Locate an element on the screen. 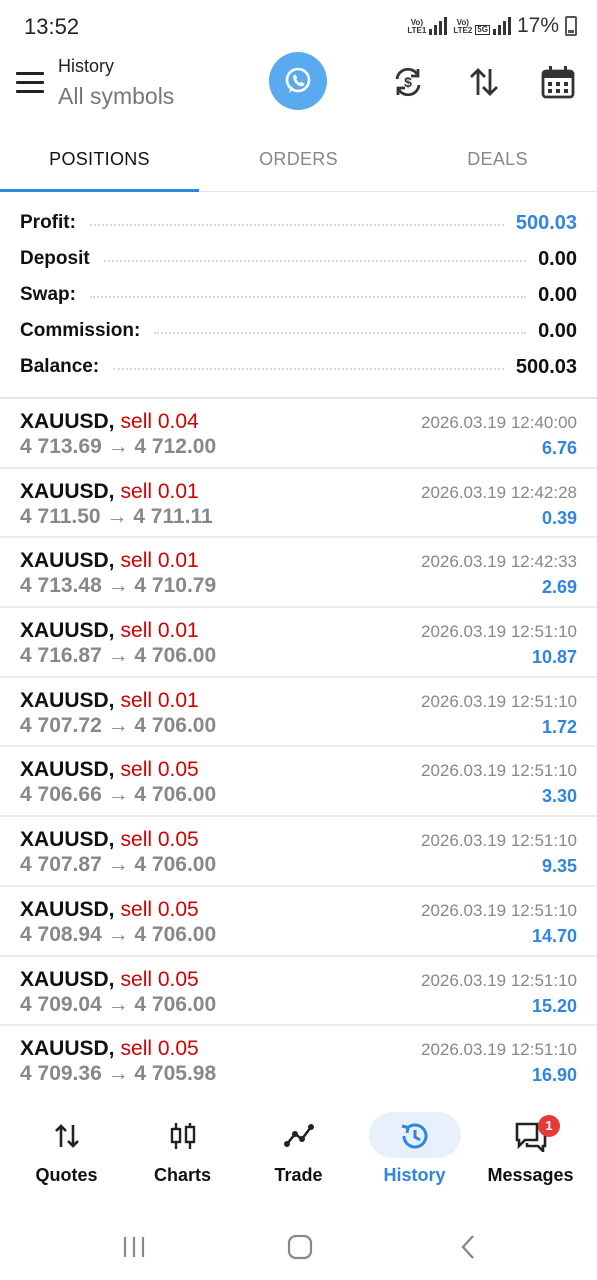 The height and width of the screenshot is (1280, 597). calendar-icon is located at coordinates (558, 82).